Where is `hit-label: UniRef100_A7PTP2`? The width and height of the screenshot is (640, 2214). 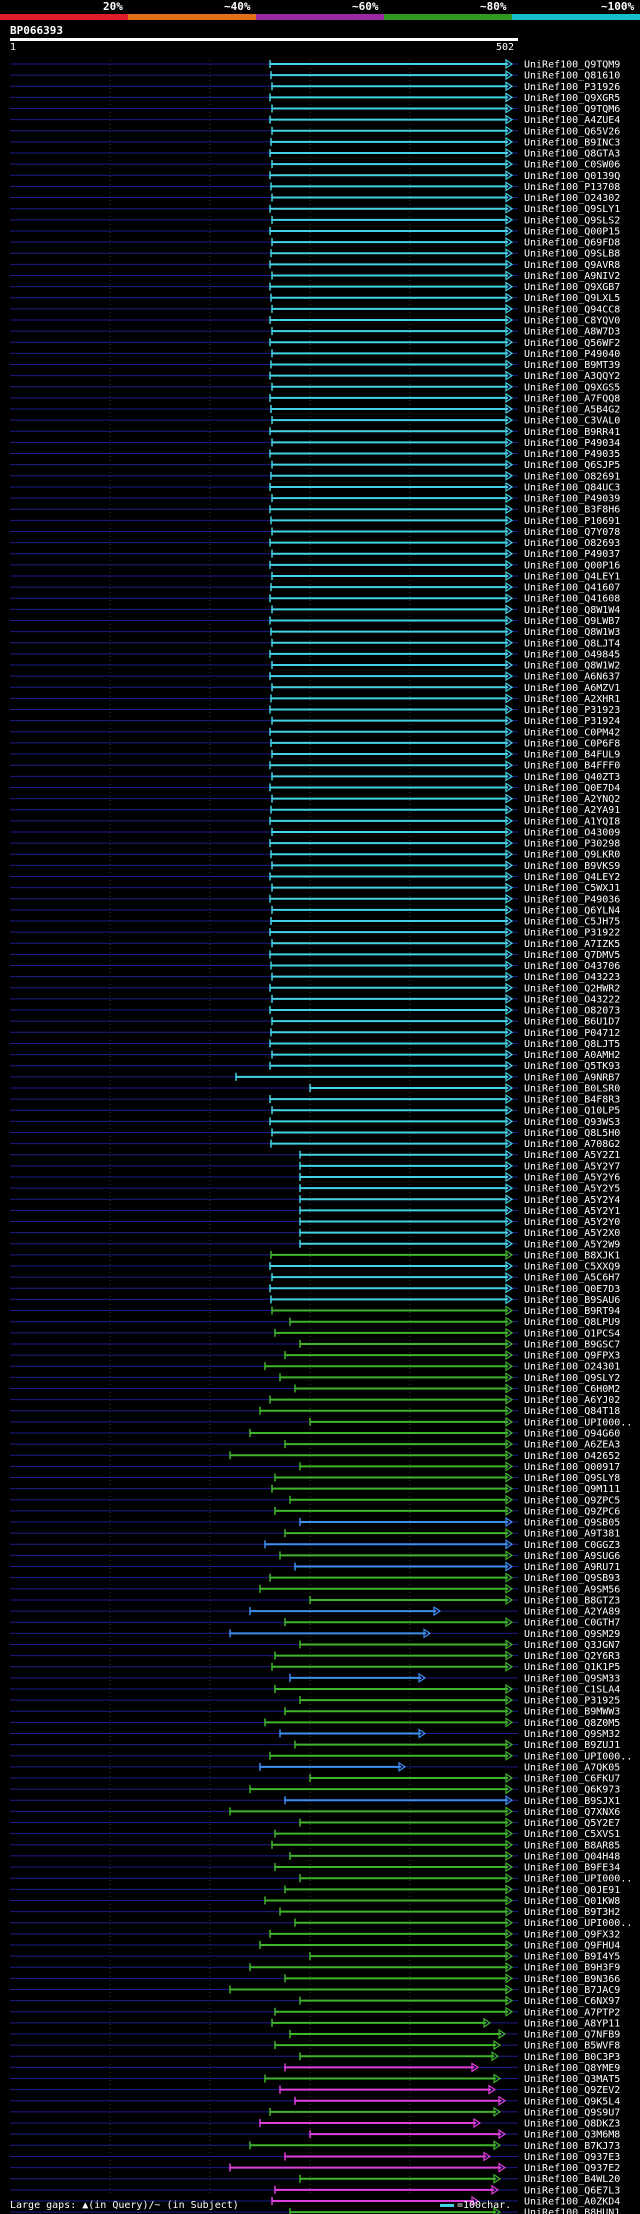
hit-label: UniRef100_A7PTP2 is located at coordinates (572, 2012).